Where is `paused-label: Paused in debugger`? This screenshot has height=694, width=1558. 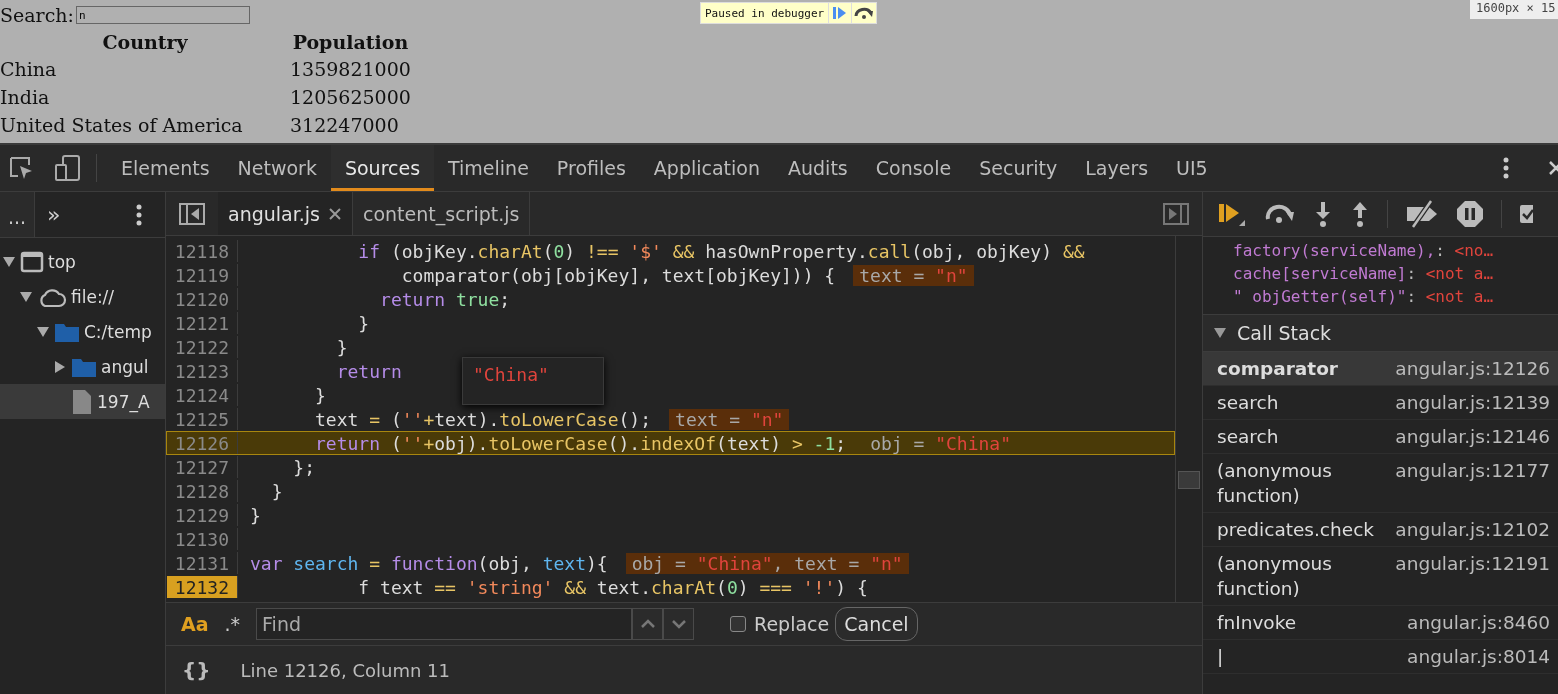
paused-label: Paused in debugger is located at coordinates (765, 13).